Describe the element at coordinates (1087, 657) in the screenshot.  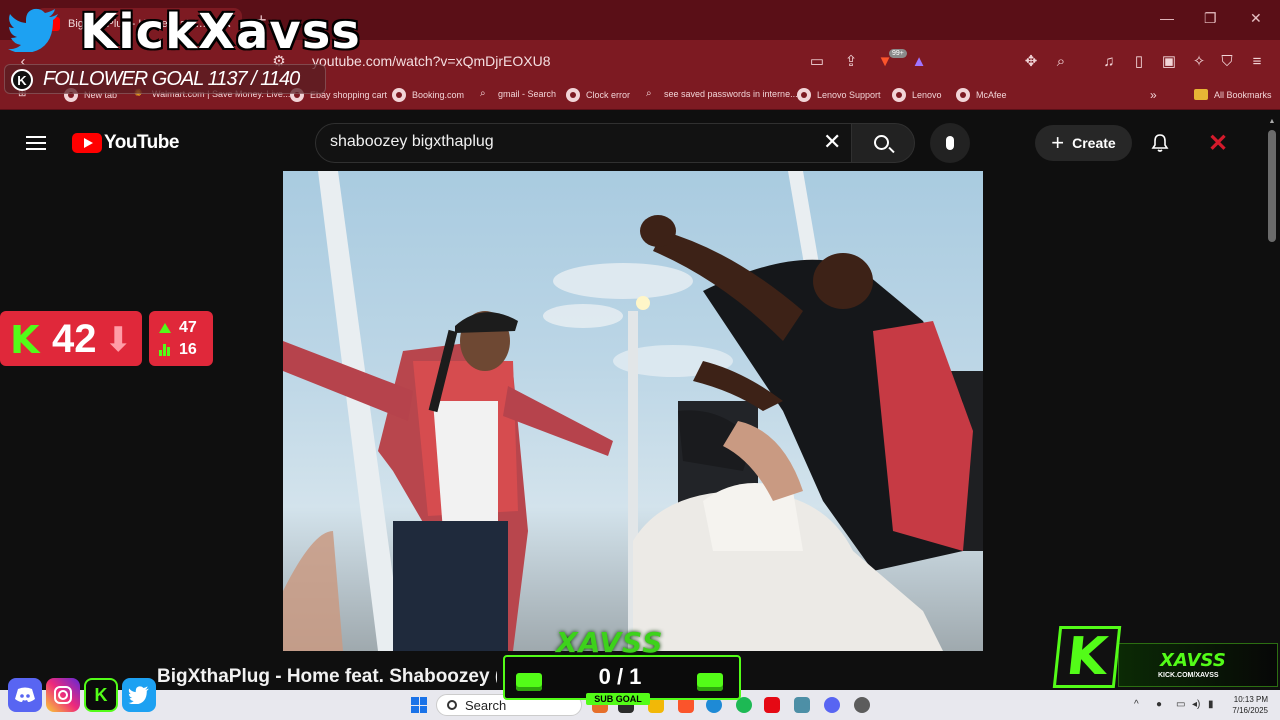
I see `kick-brand-logo-icon: K` at that location.